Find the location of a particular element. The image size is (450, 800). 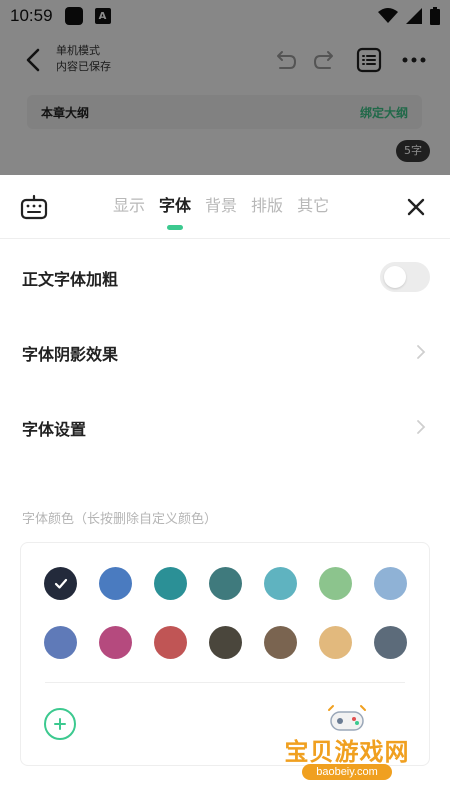

close-icon is located at coordinates (416, 207).